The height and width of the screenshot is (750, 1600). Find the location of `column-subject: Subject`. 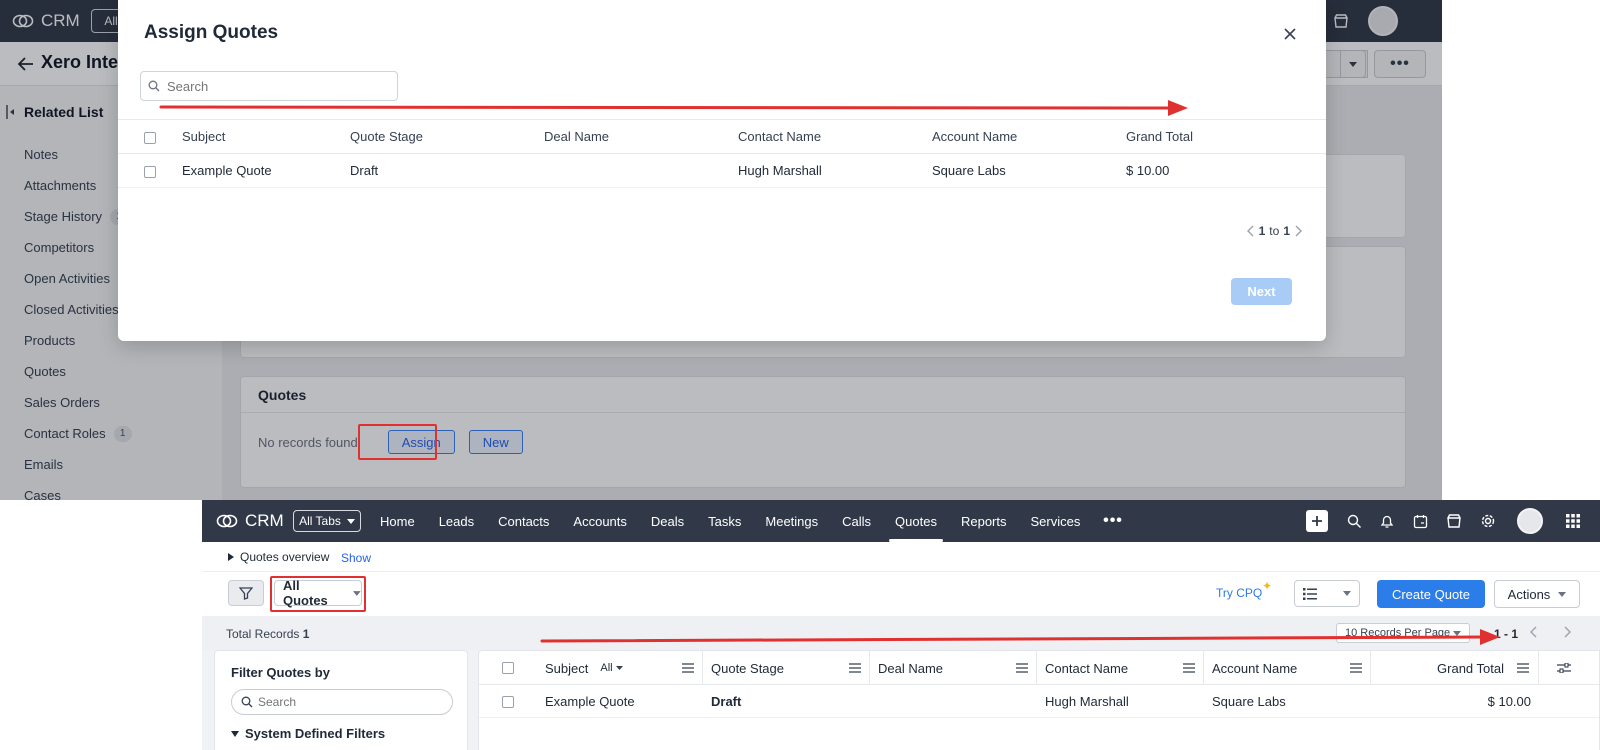

column-subject: Subject is located at coordinates (253, 136).